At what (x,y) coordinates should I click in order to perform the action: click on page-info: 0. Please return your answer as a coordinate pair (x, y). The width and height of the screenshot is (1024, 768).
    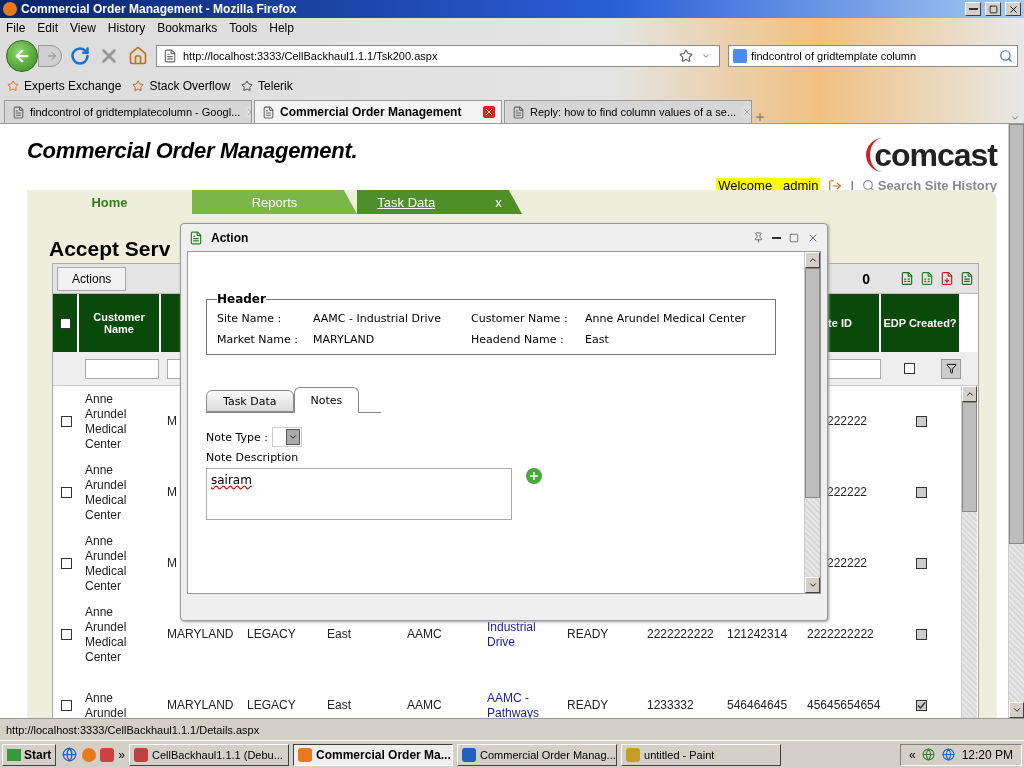
    Looking at the image, I should click on (866, 278).